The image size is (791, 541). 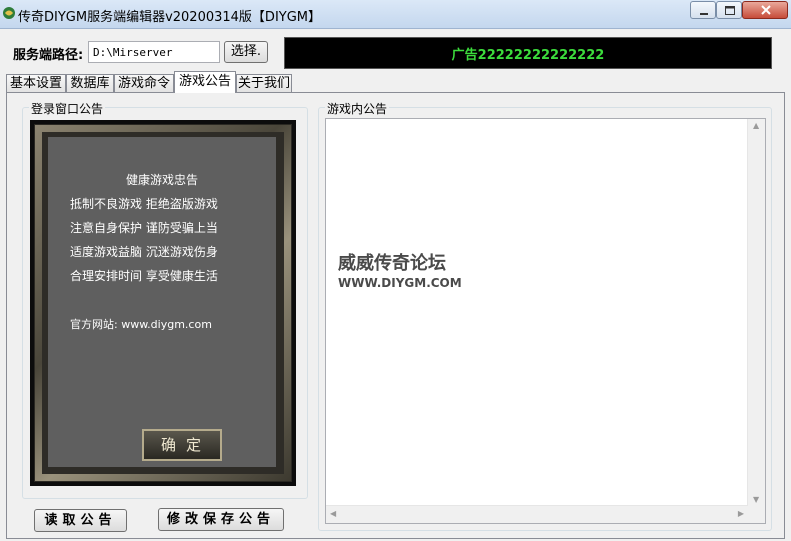 I want to click on tab-database: 数据库, so click(x=90, y=83).